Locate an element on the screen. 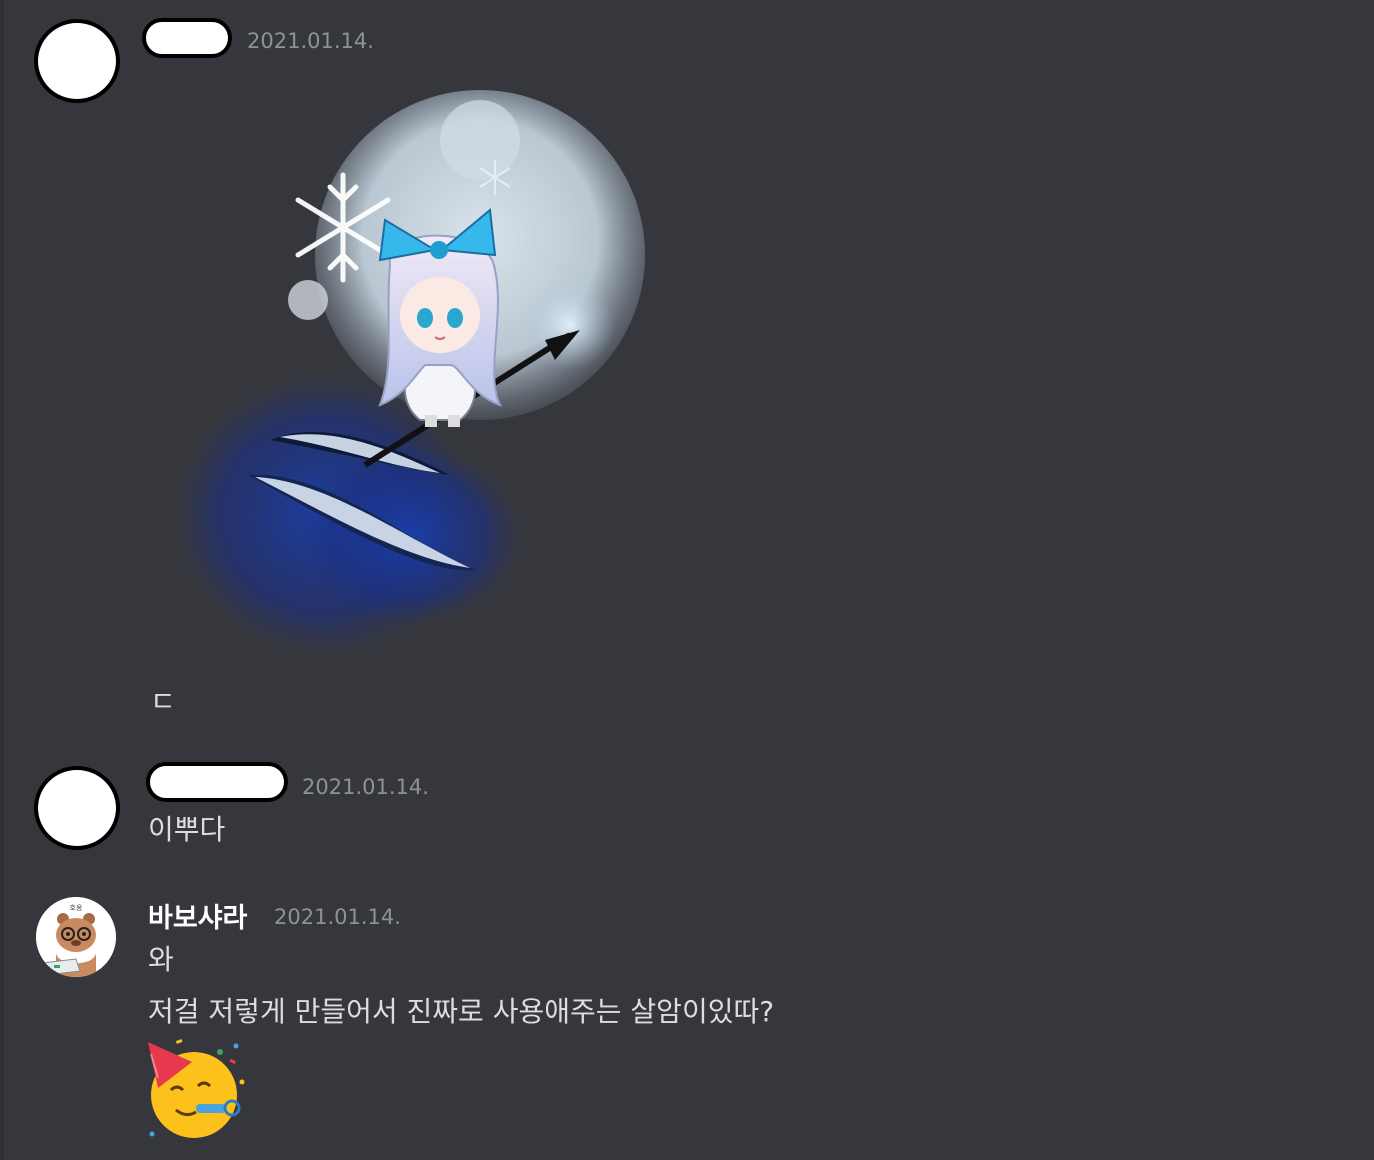 This screenshot has width=1374, height=1160. username: 바보샤라 is located at coordinates (197, 915).